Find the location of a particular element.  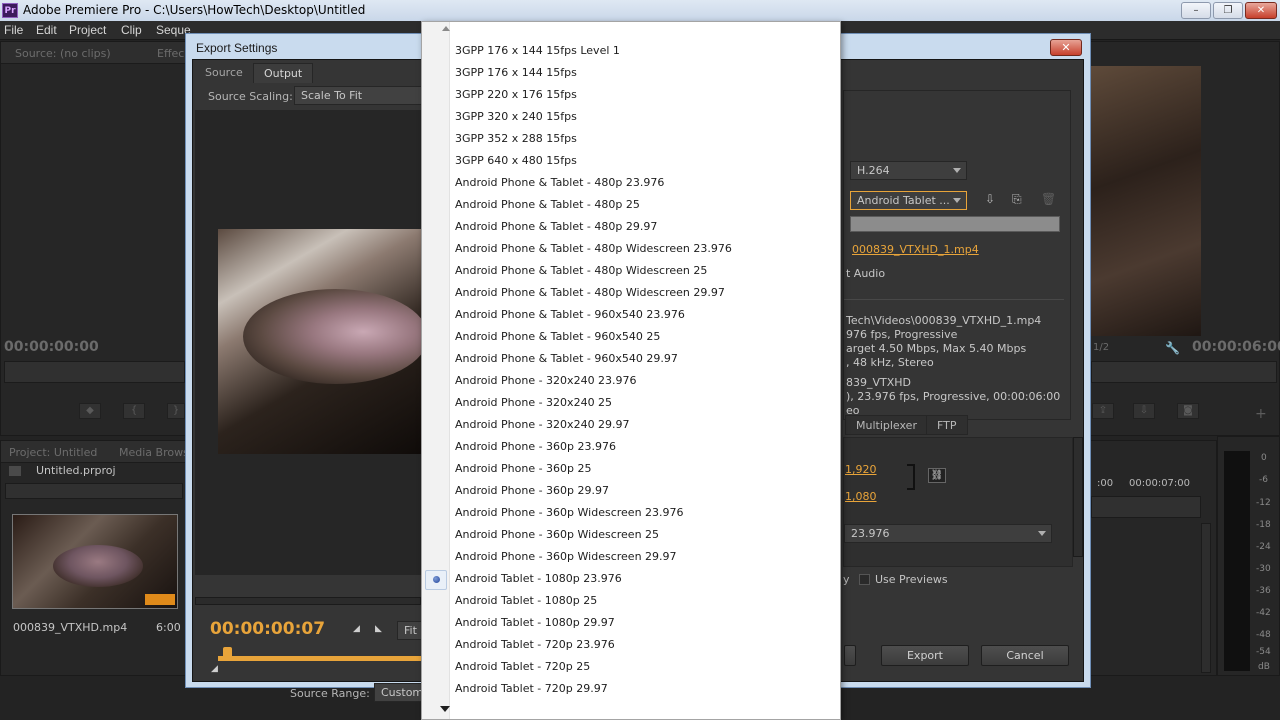

preset-item: Android Tablet - 1080p 29.97 is located at coordinates (535, 623).